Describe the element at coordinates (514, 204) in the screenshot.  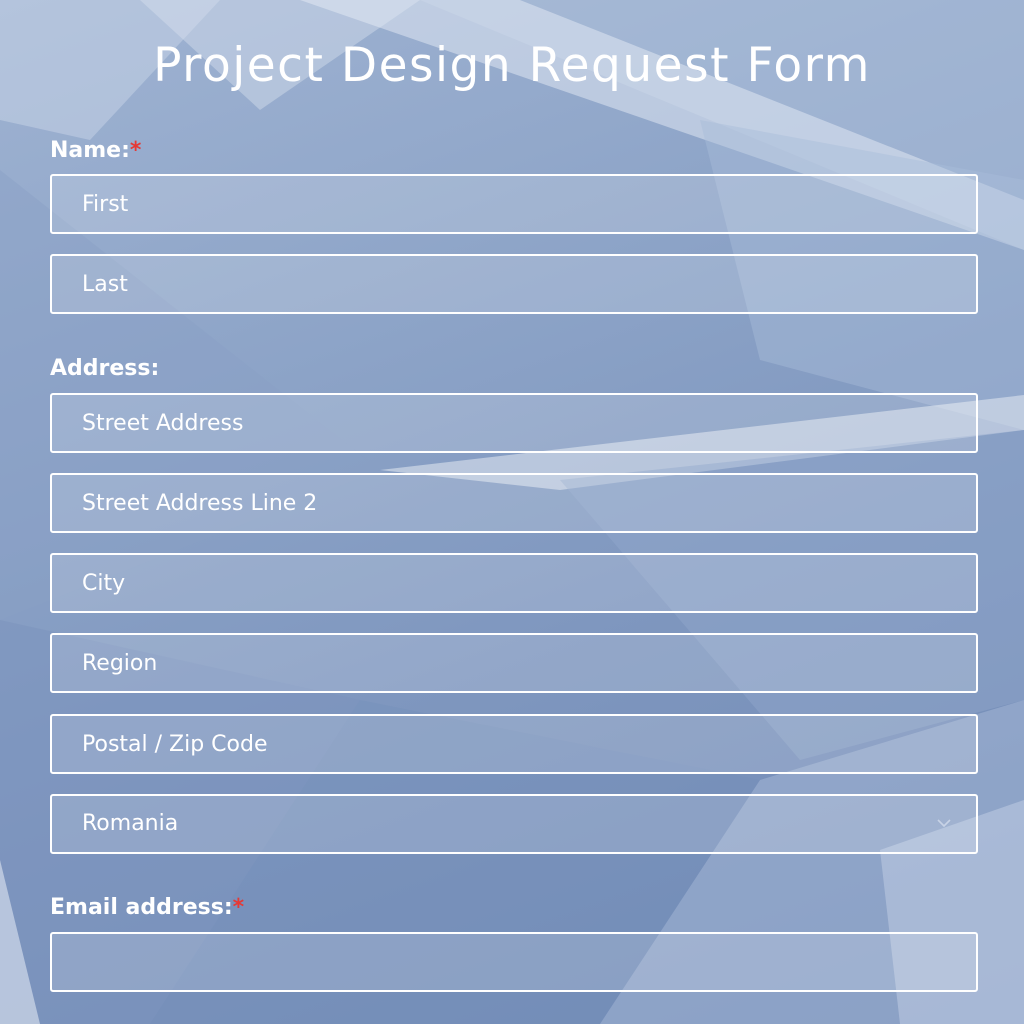
I see `first-name-input` at that location.